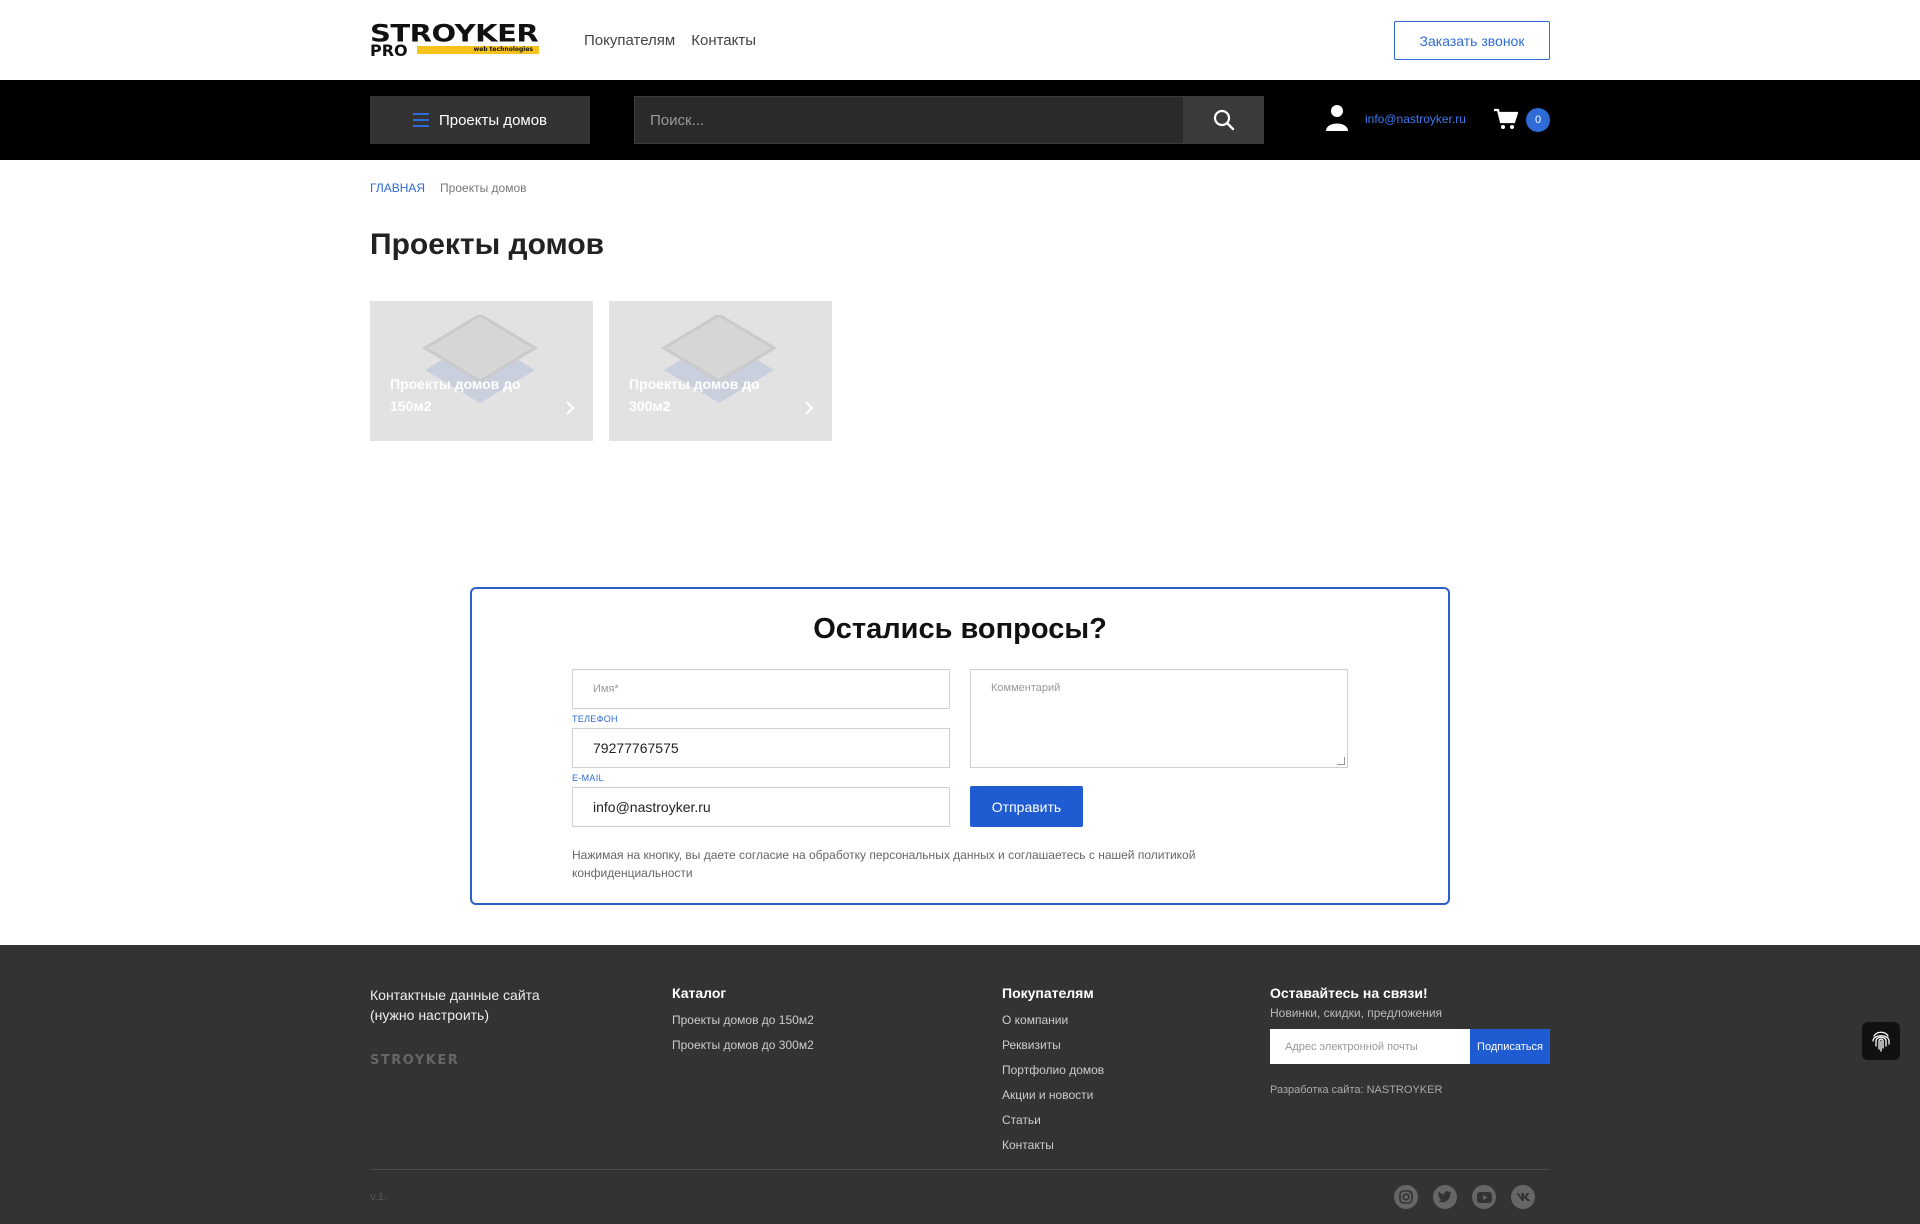 This screenshot has width=1920, height=1224. I want to click on header-email-link: info@nastroyker.ru, so click(1415, 119).